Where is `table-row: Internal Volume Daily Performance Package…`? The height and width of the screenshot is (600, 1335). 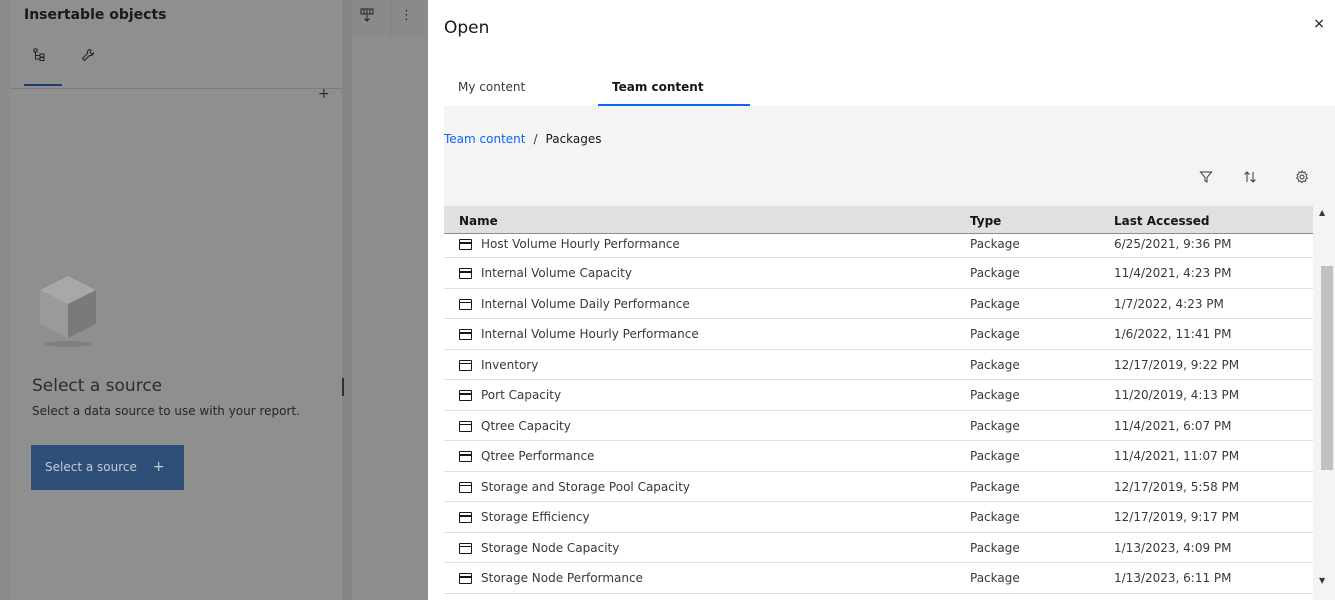
table-row: Internal Volume Daily Performance Package… is located at coordinates (878, 303).